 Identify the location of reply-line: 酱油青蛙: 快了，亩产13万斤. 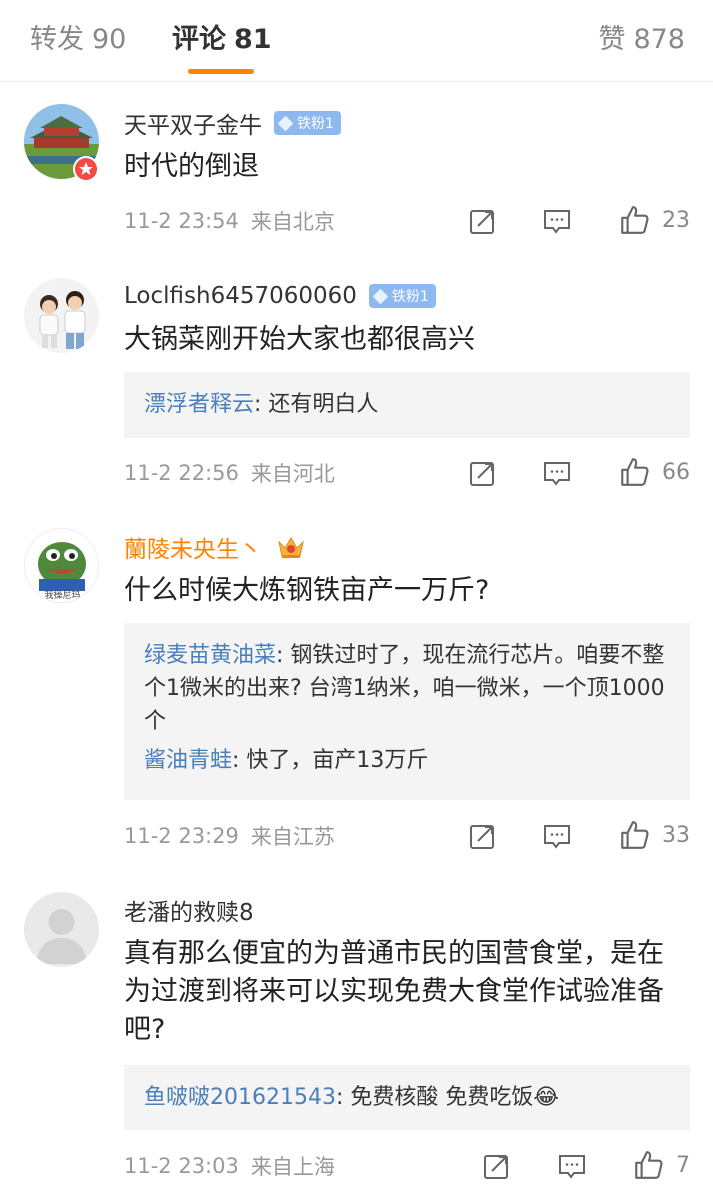
(407, 760).